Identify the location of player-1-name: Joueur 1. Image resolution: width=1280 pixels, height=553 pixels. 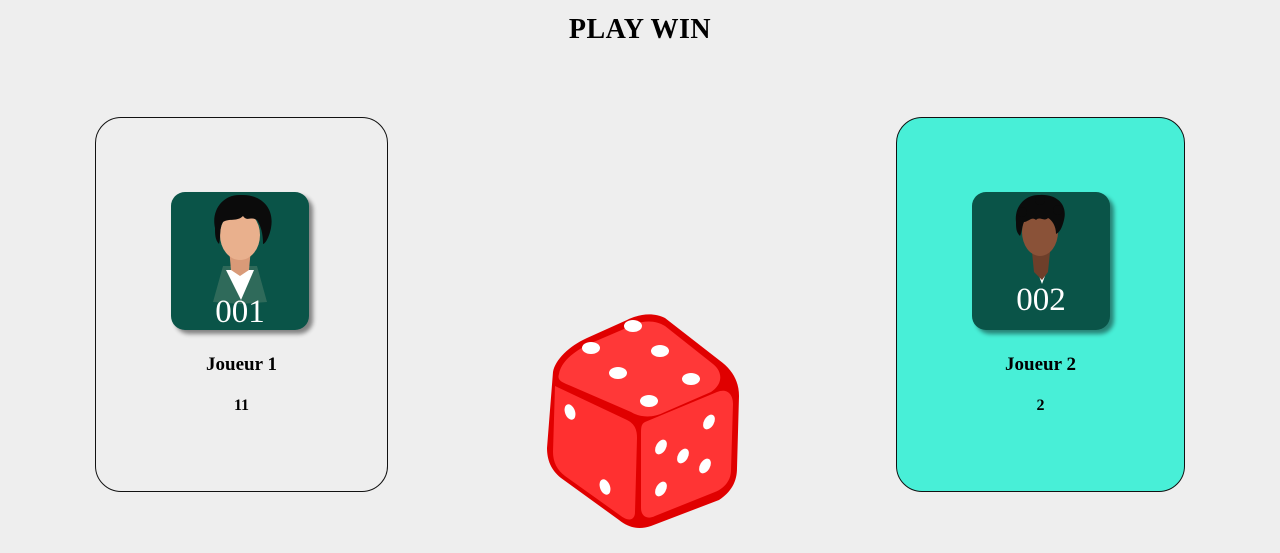
(241, 364).